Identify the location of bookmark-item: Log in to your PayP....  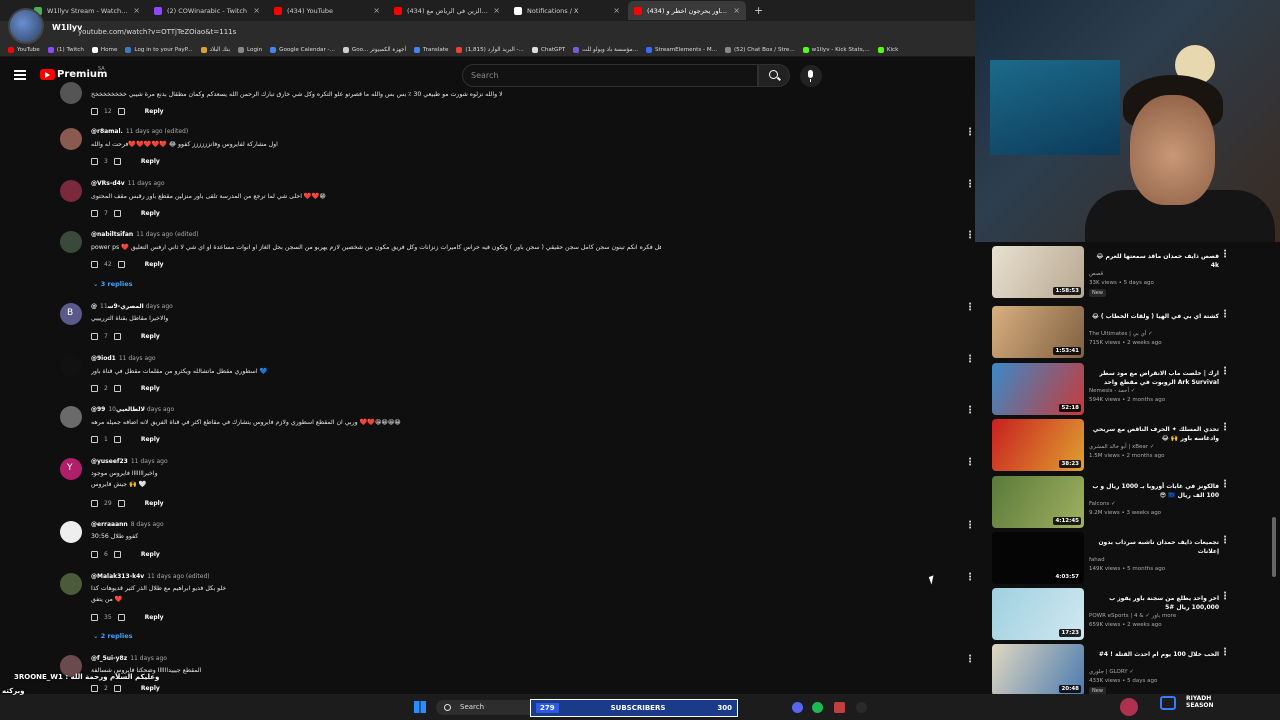
(159, 49).